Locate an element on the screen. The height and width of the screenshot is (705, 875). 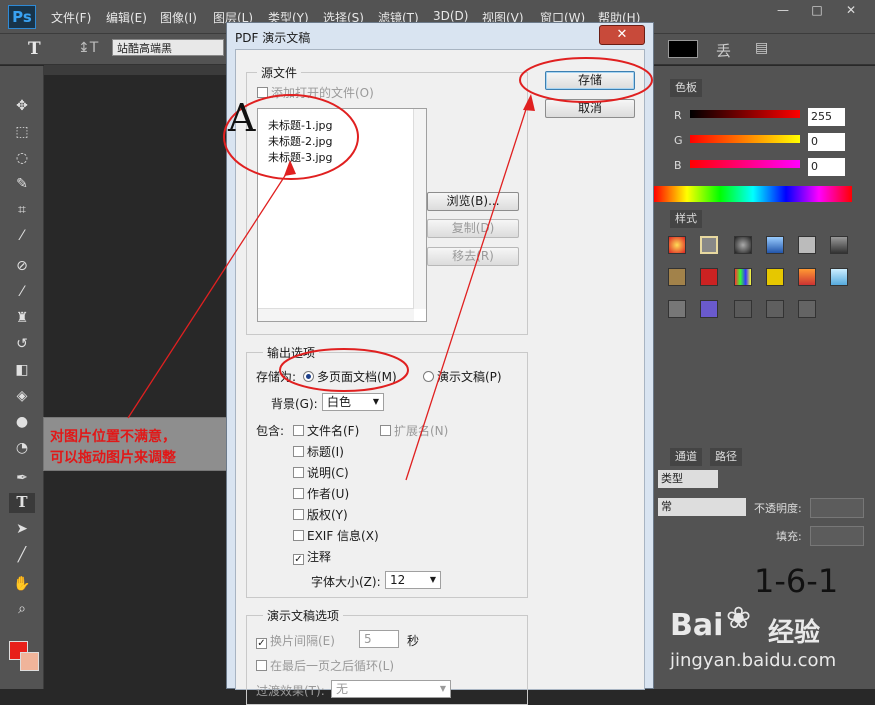
list-item: 未标题-3.jpg is located at coordinates (300, 157).